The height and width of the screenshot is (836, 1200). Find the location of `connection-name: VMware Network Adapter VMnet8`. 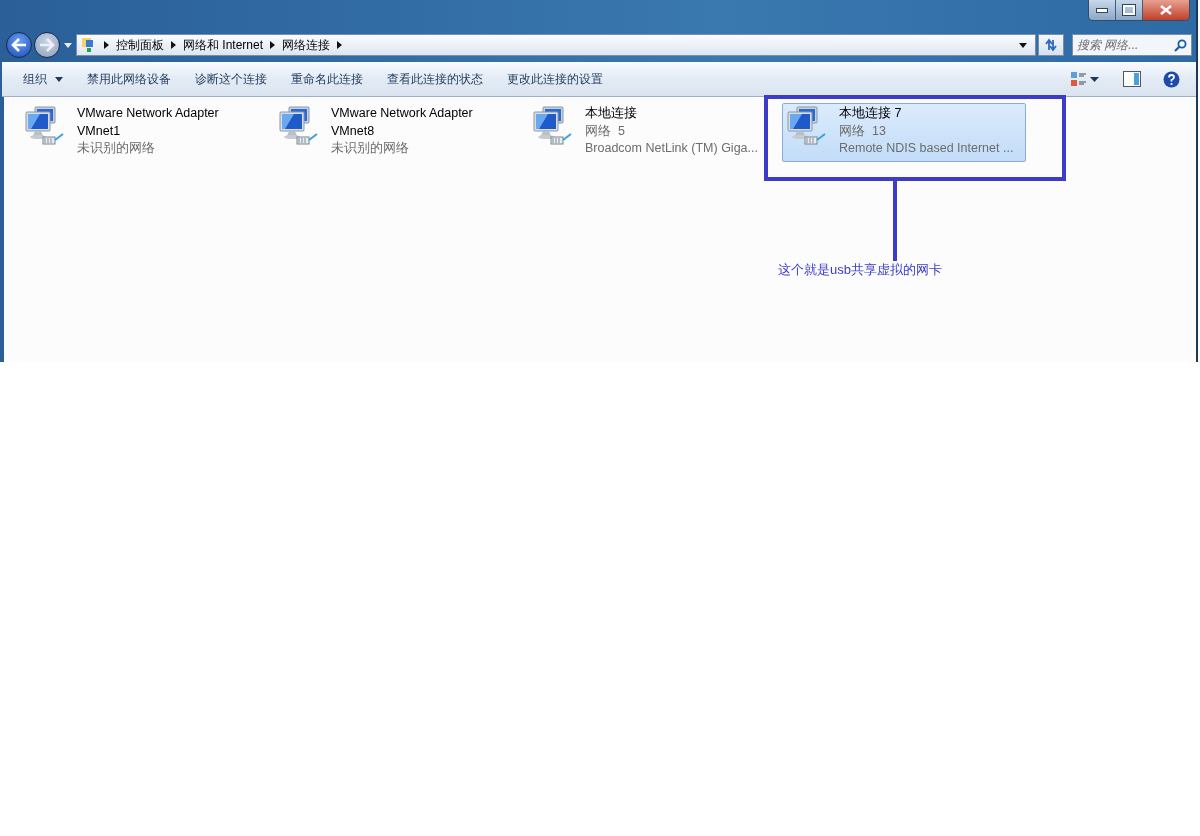

connection-name: VMware Network Adapter VMnet8 is located at coordinates (402, 122).